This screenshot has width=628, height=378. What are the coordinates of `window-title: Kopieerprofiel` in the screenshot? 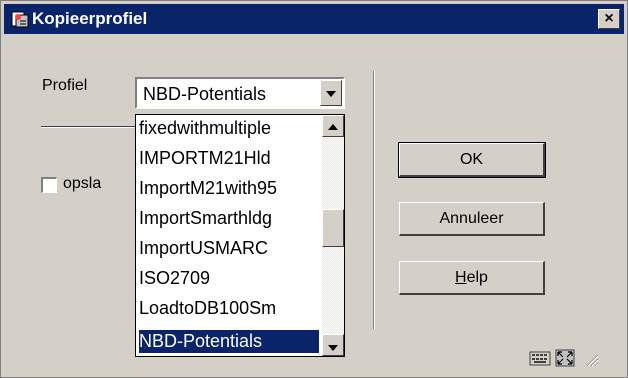 It's located at (90, 18).